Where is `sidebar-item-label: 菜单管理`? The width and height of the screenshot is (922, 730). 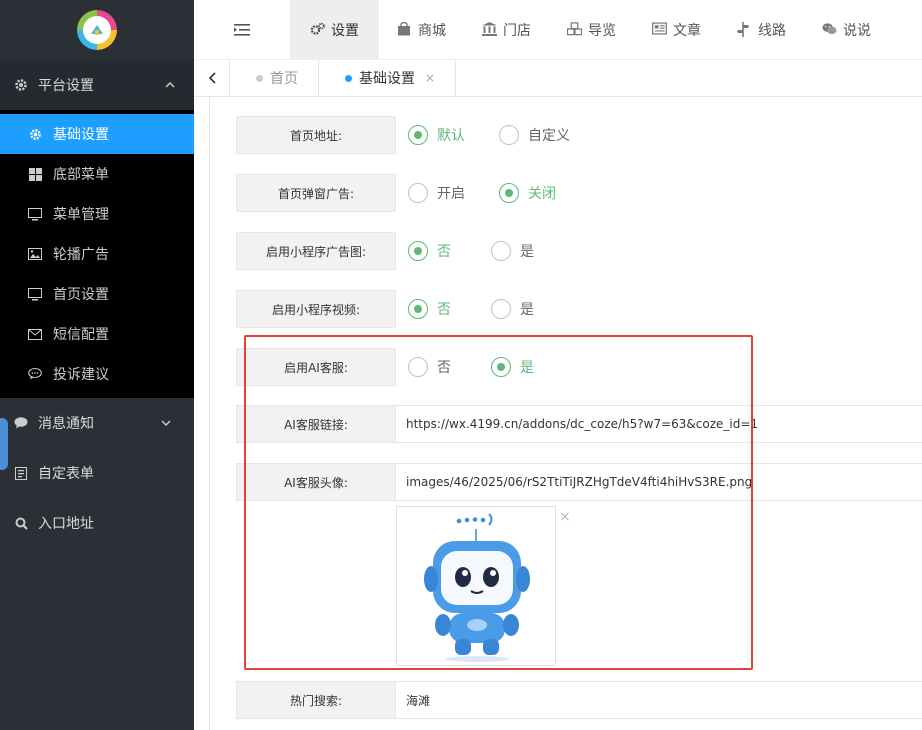 sidebar-item-label: 菜单管理 is located at coordinates (81, 215).